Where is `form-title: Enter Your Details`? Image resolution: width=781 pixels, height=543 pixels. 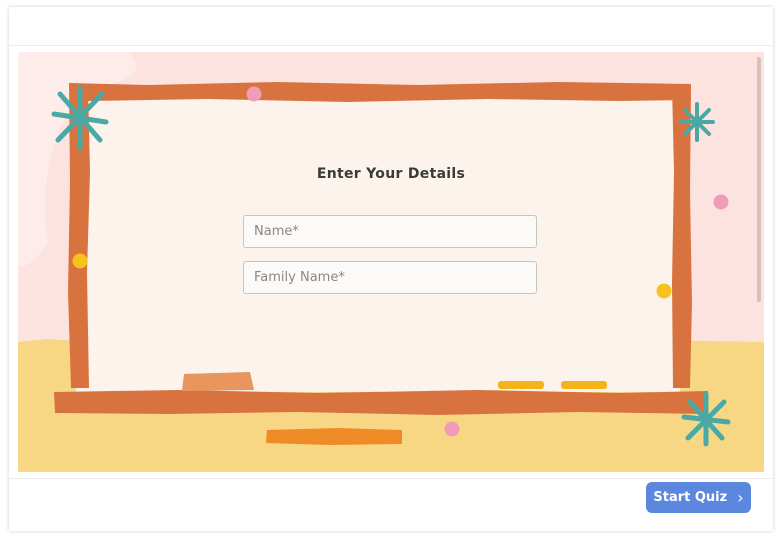
form-title: Enter Your Details is located at coordinates (391, 174).